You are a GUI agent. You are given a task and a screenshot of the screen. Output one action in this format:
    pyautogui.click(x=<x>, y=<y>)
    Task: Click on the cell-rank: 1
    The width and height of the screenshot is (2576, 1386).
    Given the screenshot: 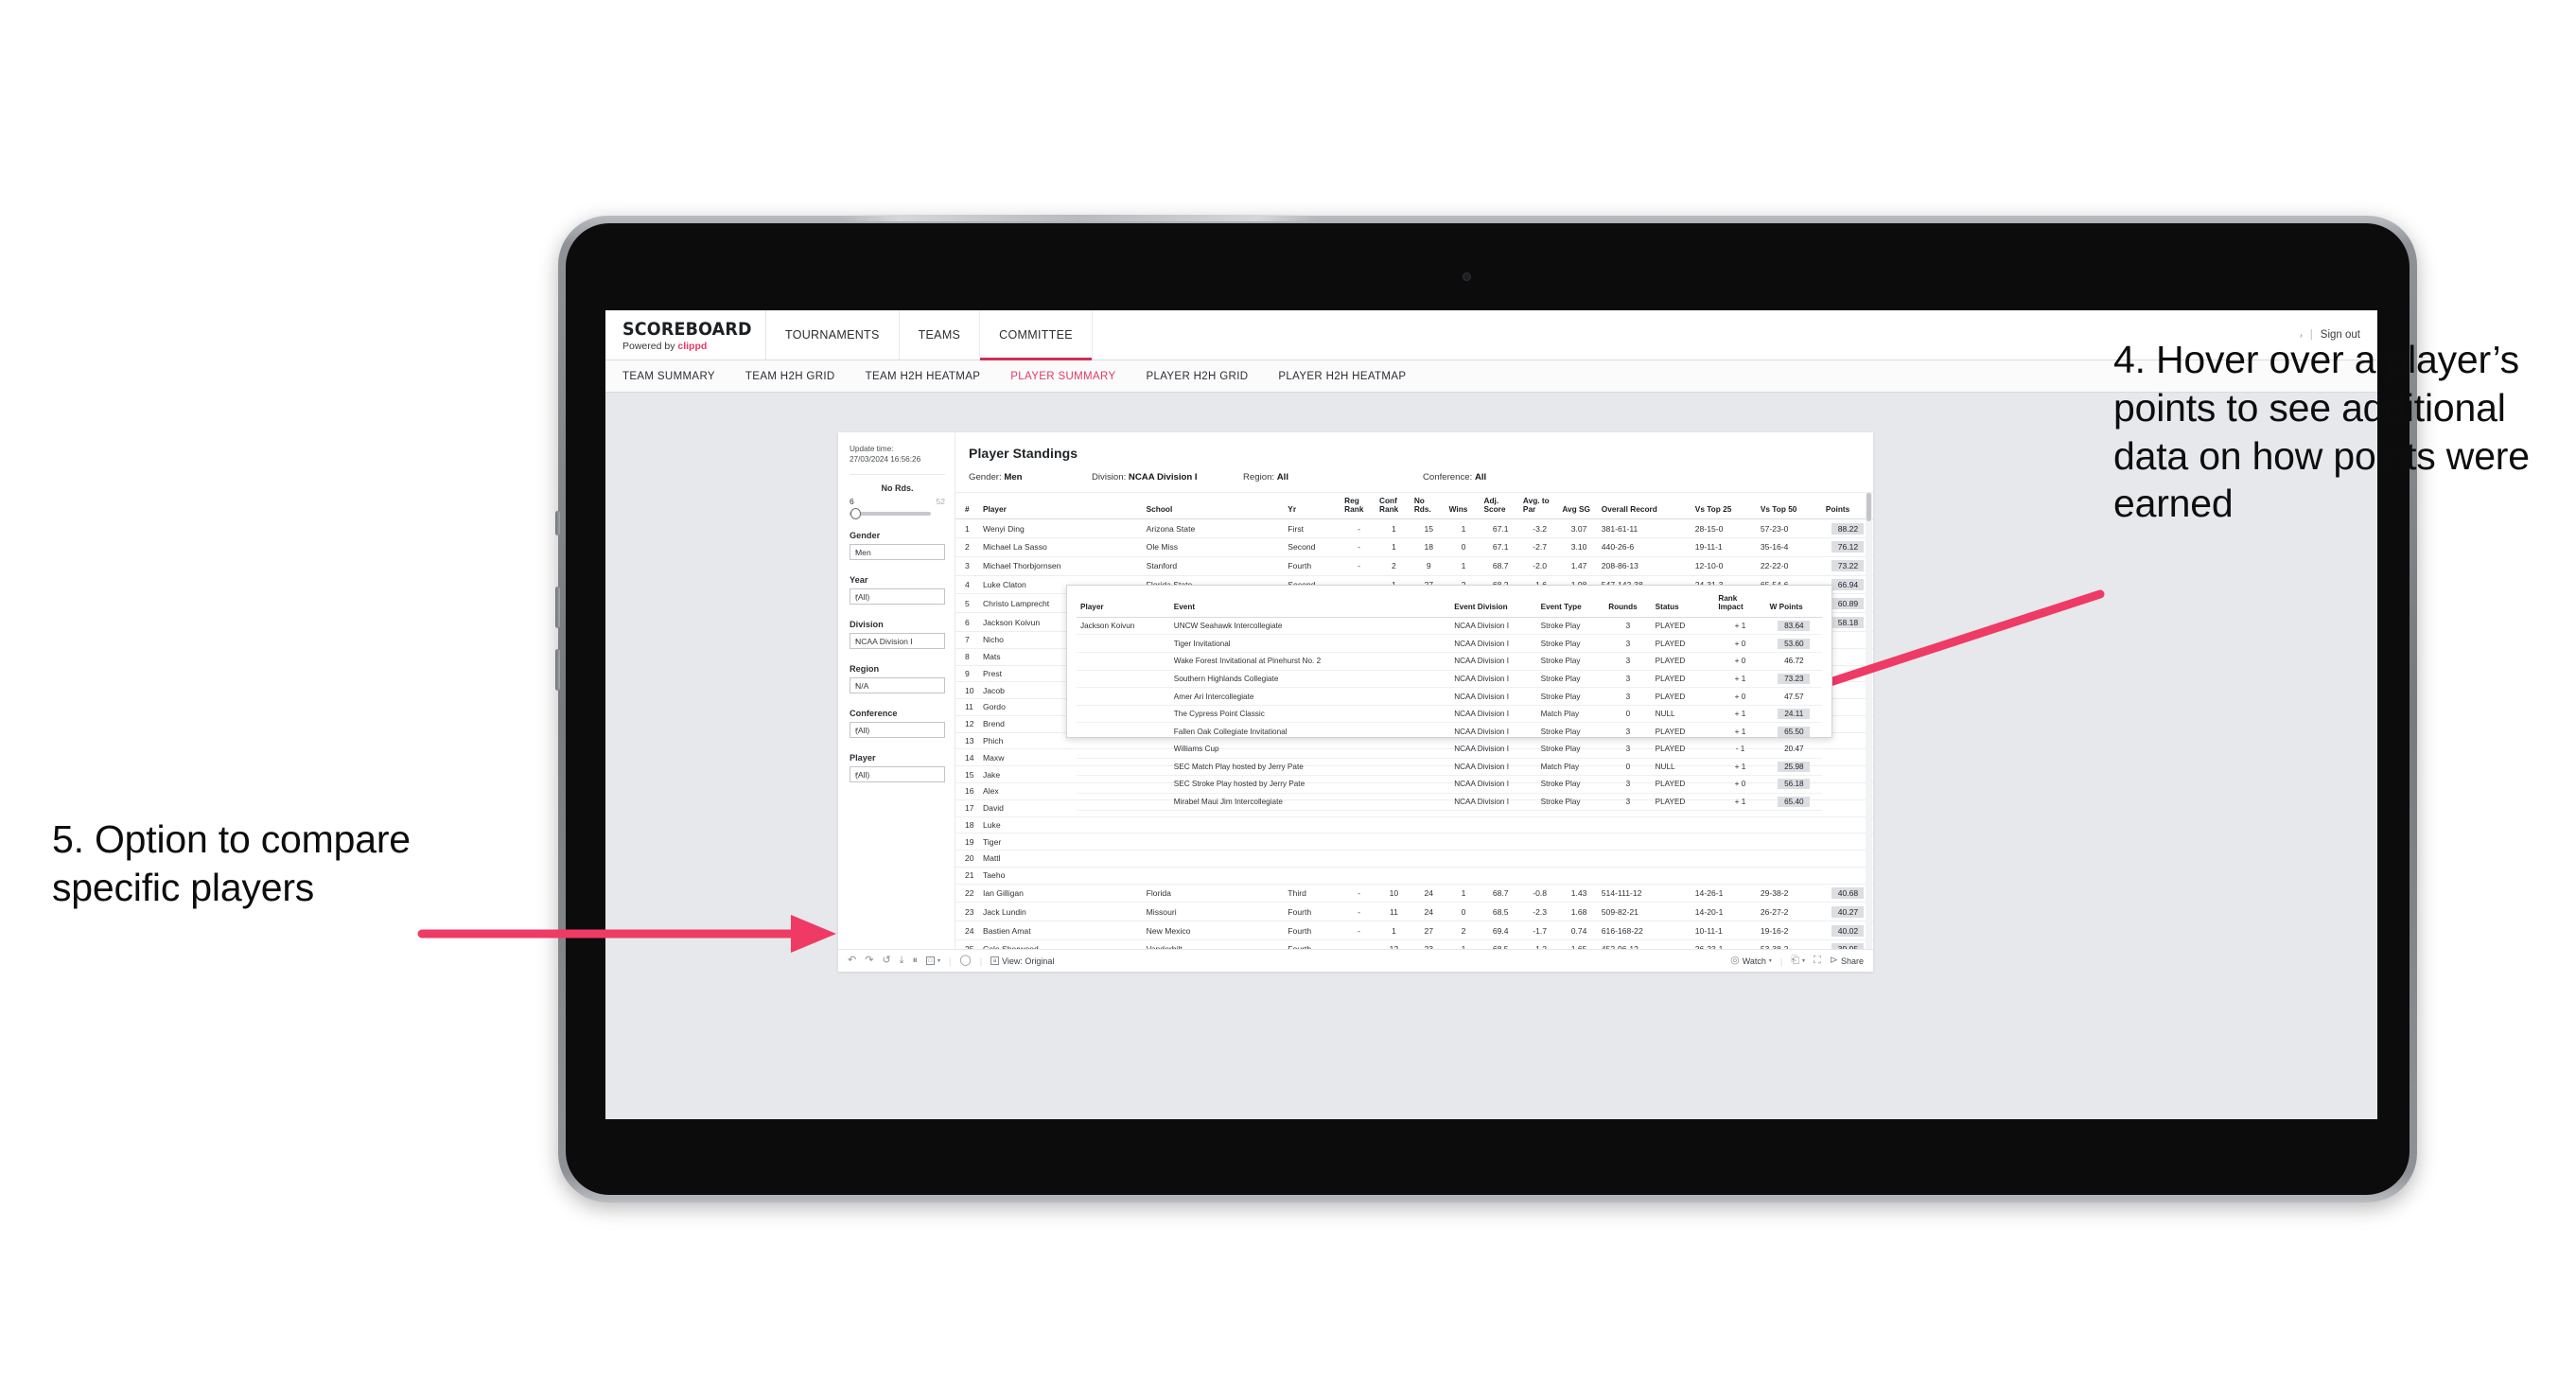 What is the action you would take?
    pyautogui.click(x=968, y=528)
    